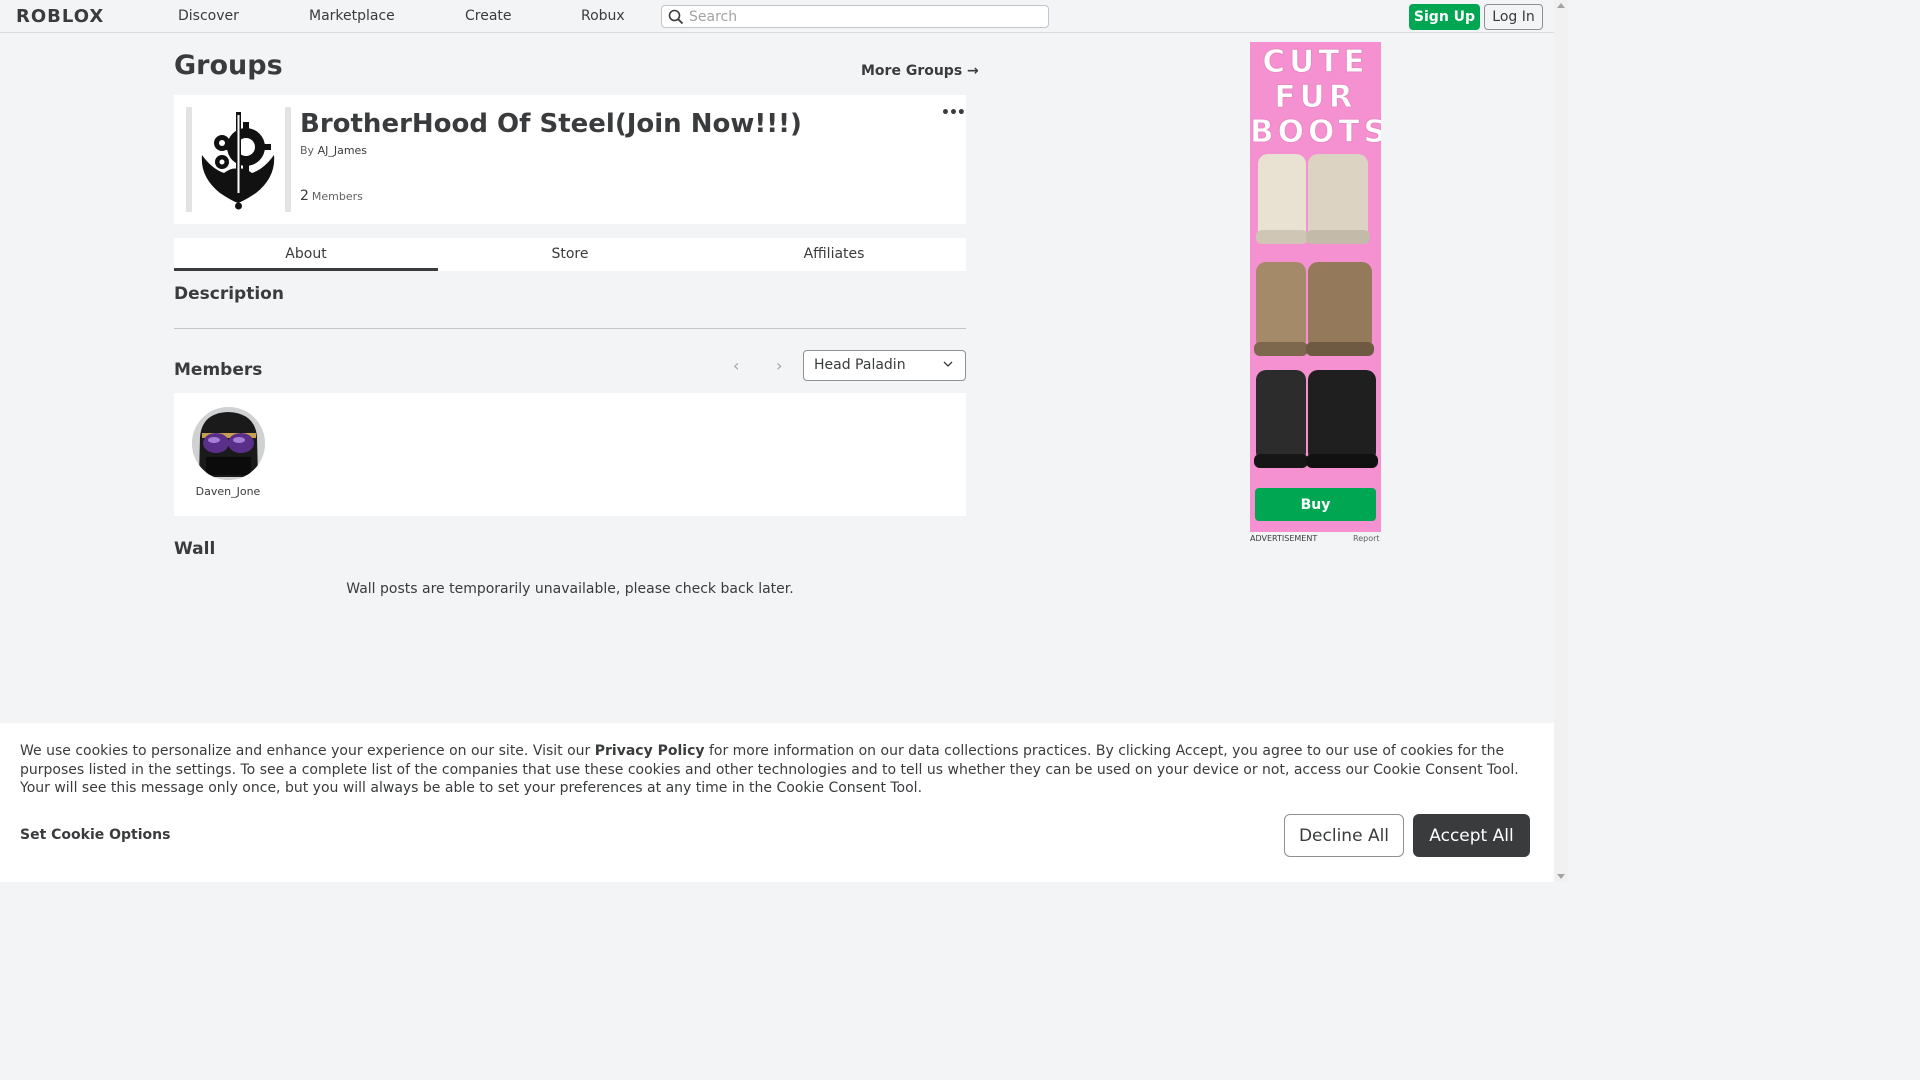  I want to click on next-page-icon: ›, so click(779, 365).